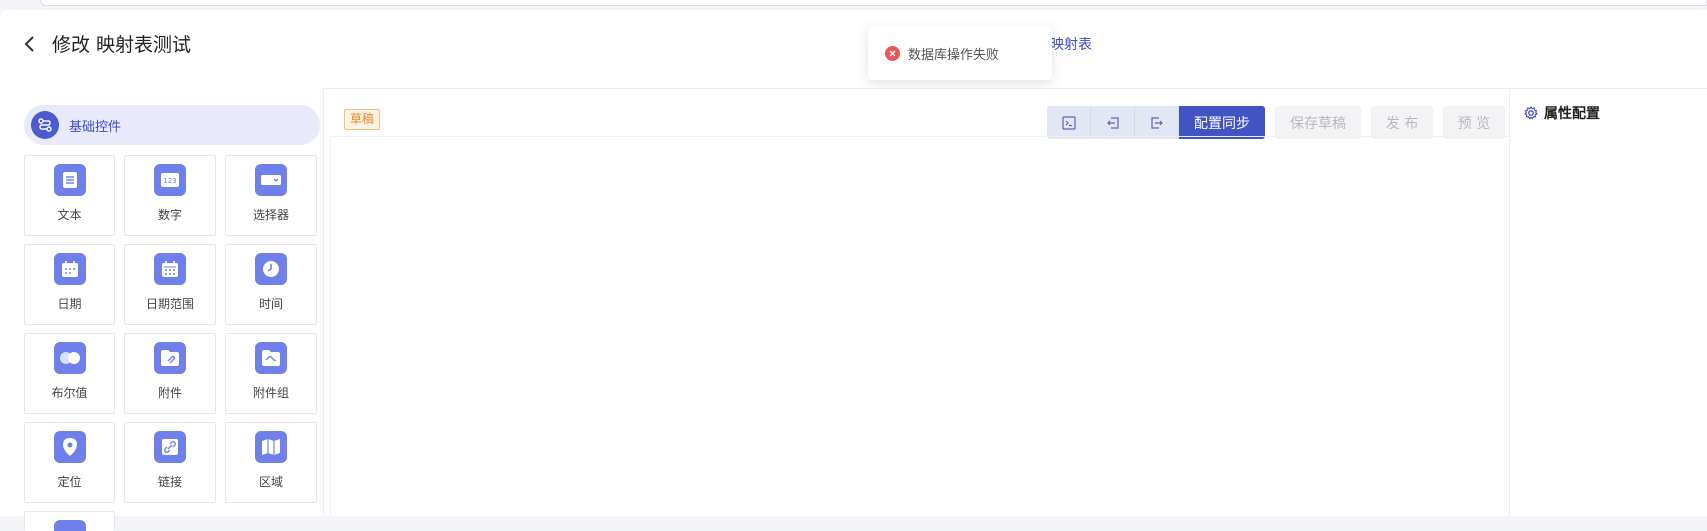 Image resolution: width=1707 pixels, height=531 pixels. I want to click on draft-status-tag: 草稿, so click(362, 119).